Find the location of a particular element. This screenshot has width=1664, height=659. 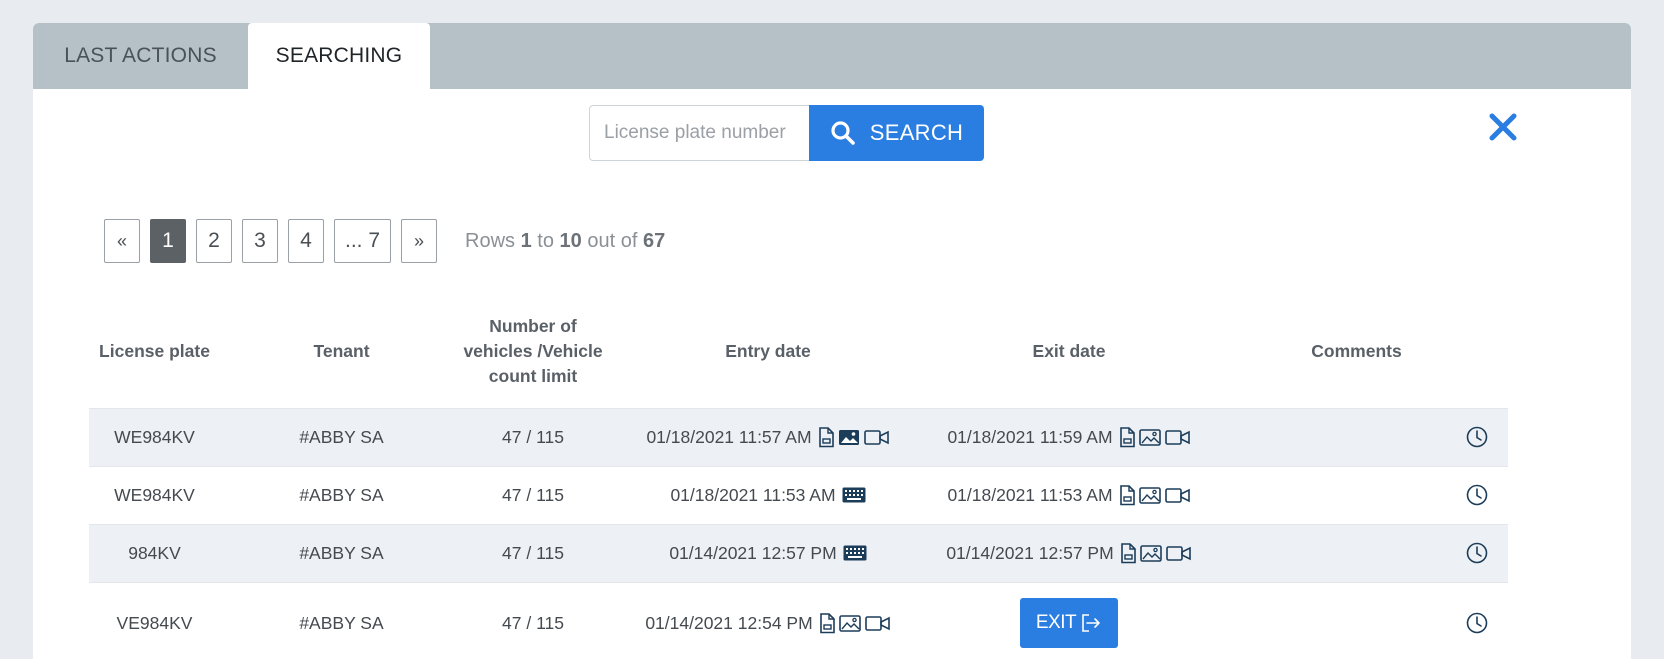

cell-exit: 01/14/2021 12:57 PM is located at coordinates (1069, 552).